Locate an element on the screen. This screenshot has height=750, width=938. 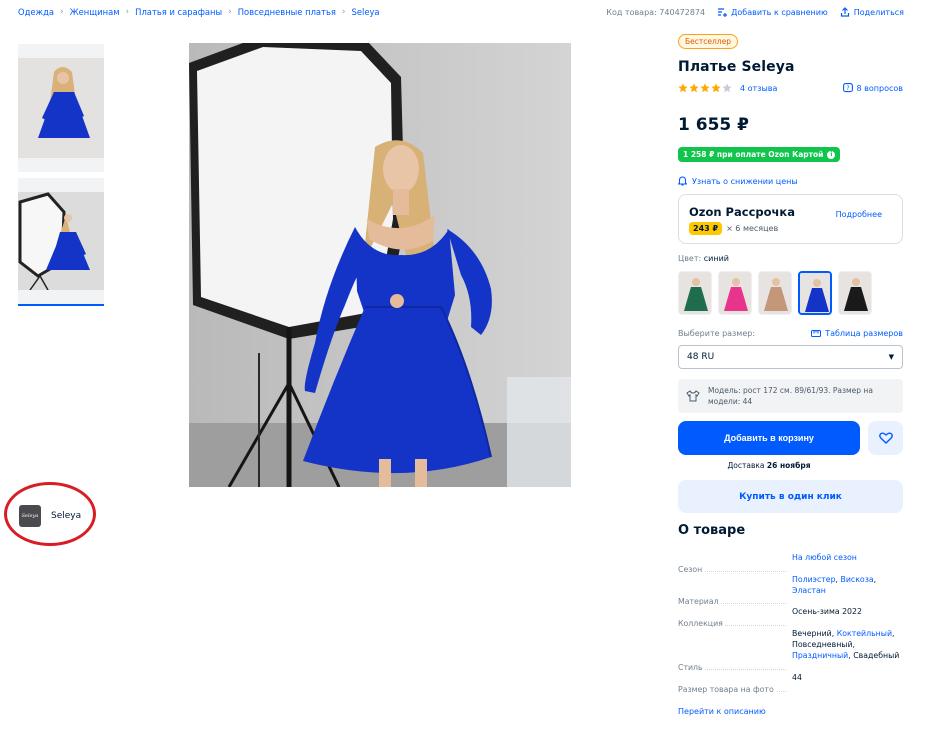
questions-link: ? 8 вопросов is located at coordinates (872, 88).